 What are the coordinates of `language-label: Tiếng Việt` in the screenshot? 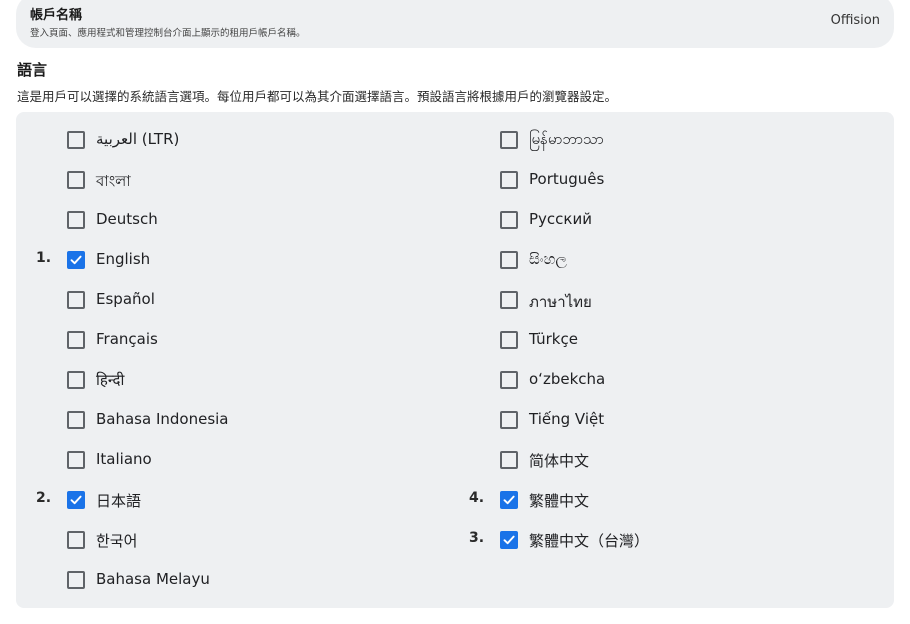 It's located at (567, 419).